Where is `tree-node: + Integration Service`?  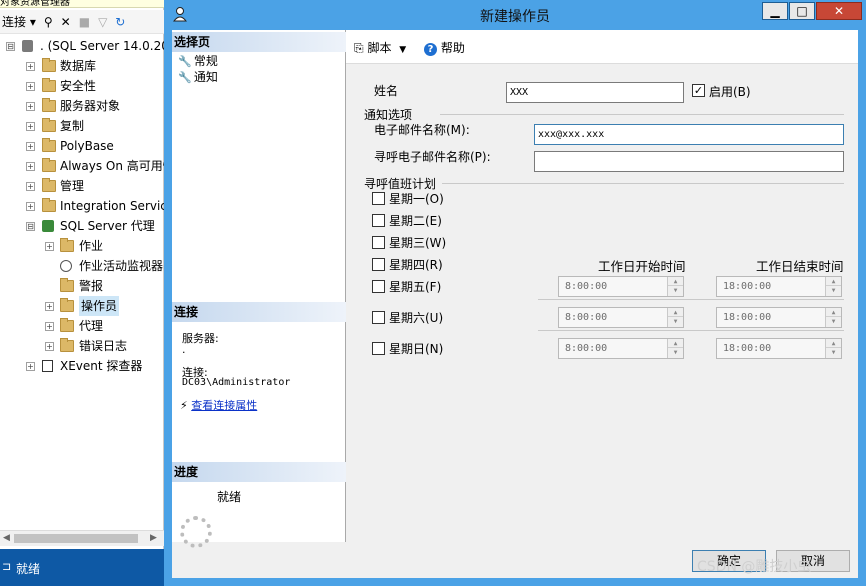
tree-node: + Integration Service is located at coordinates (87, 206).